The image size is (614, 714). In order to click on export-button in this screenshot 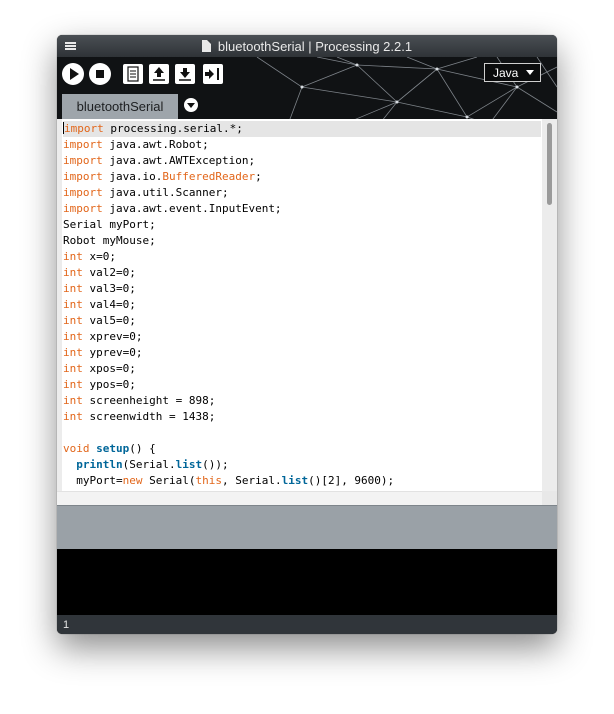, I will do `click(213, 74)`.